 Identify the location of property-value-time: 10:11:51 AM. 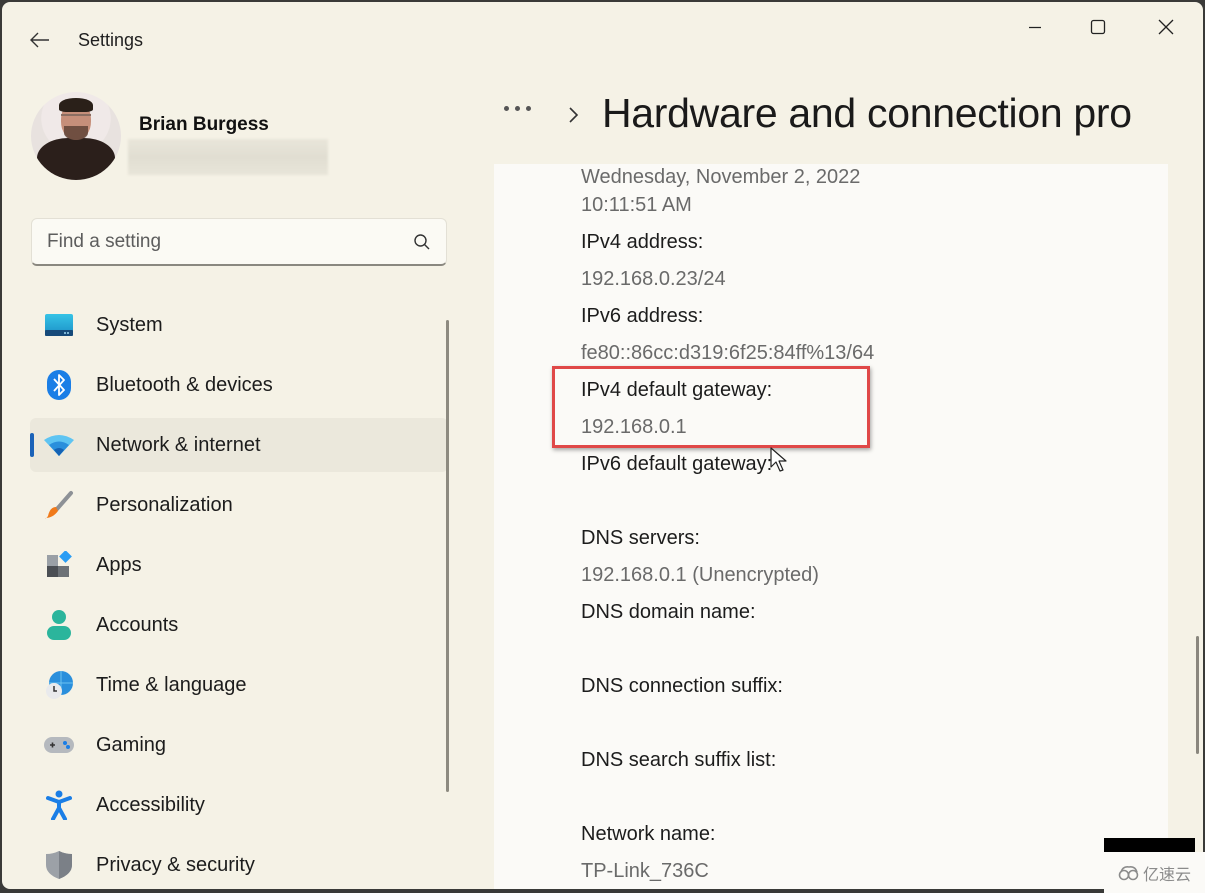
(636, 205).